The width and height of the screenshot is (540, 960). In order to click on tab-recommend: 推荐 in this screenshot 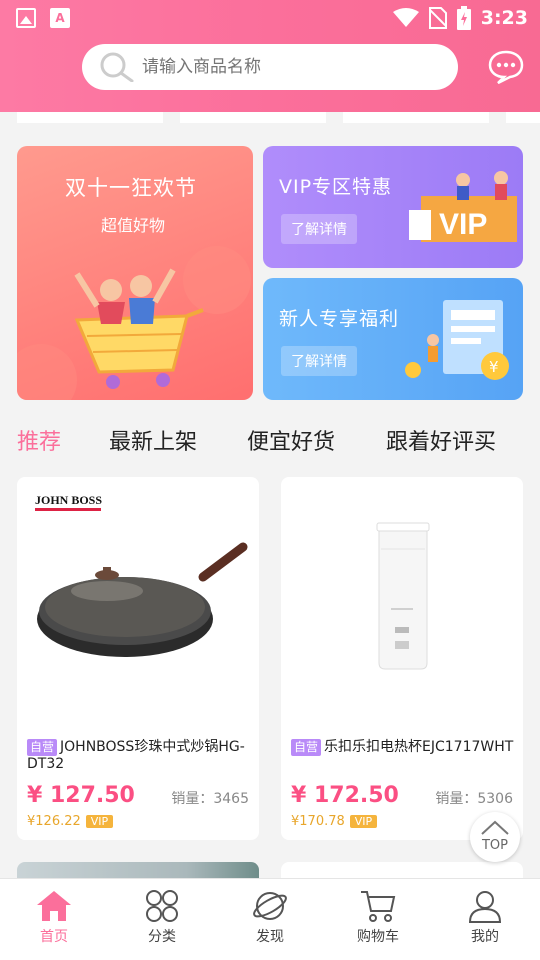, I will do `click(39, 440)`.